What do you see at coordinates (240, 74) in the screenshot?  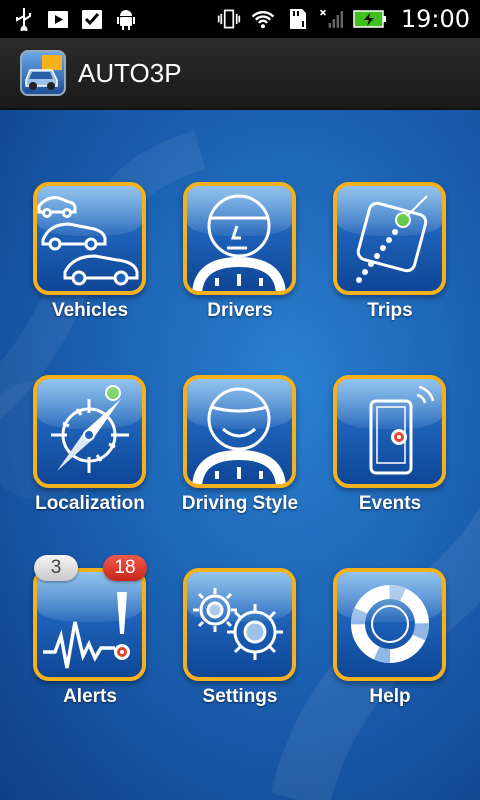 I see `action-bar: AUTO3P` at bounding box center [240, 74].